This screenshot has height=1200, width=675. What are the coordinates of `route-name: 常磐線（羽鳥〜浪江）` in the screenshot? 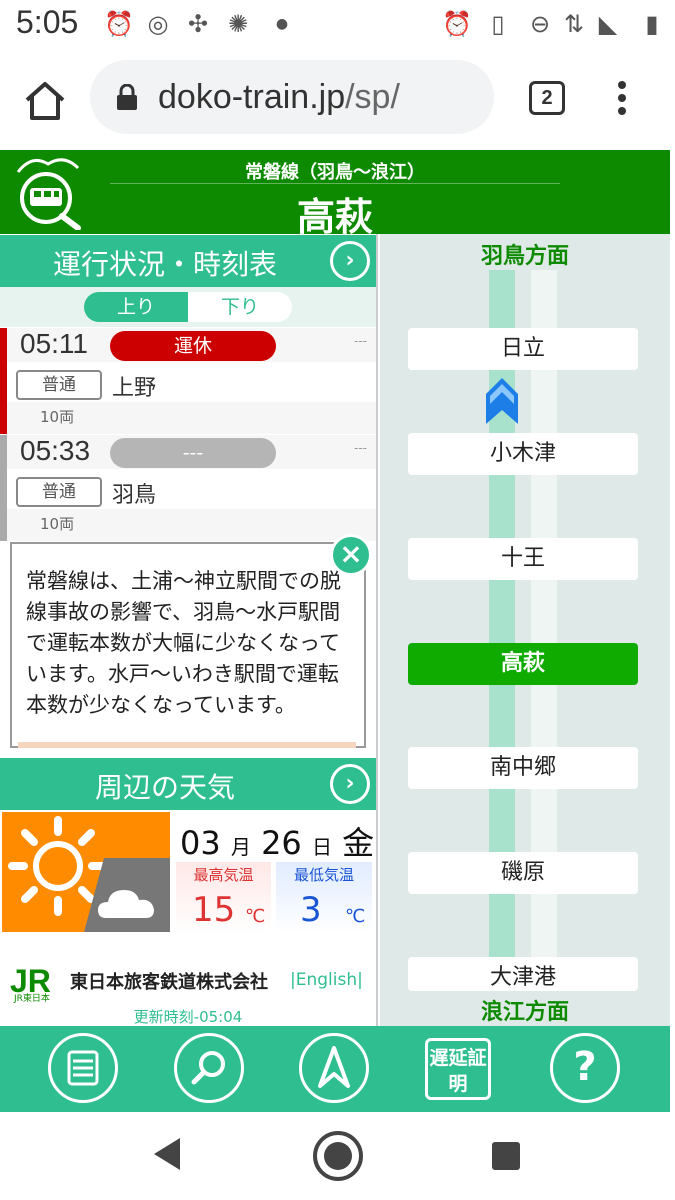 It's located at (335, 172).